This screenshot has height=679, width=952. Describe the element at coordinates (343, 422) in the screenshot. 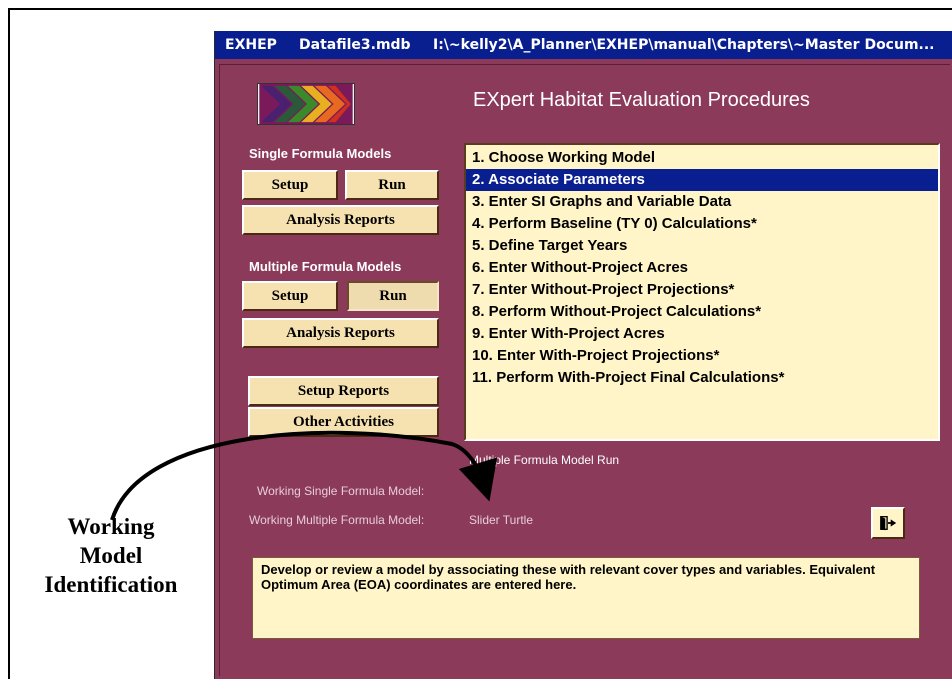

I see `other-activities-button: Other Activities` at that location.